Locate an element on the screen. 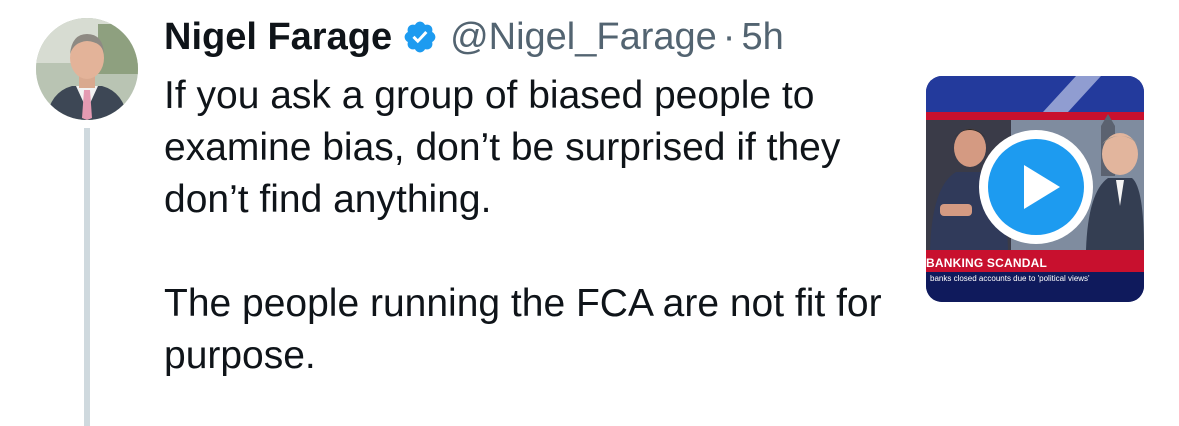 This screenshot has width=1179, height=426. play-icon is located at coordinates (1036, 187).